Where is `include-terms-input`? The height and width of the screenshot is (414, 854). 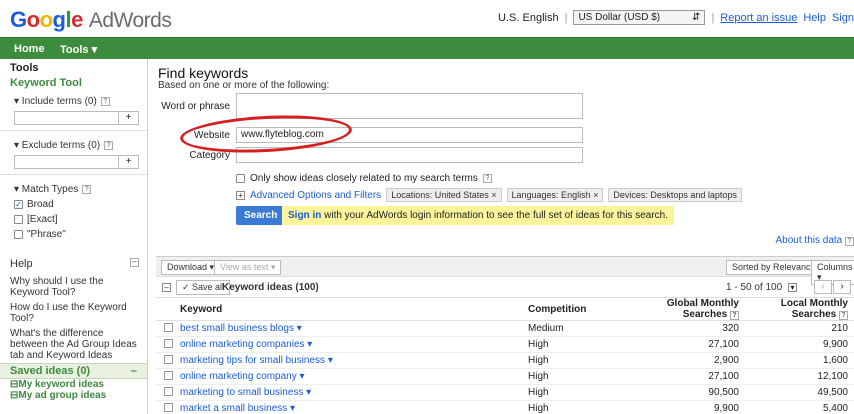
include-terms-input is located at coordinates (66, 118).